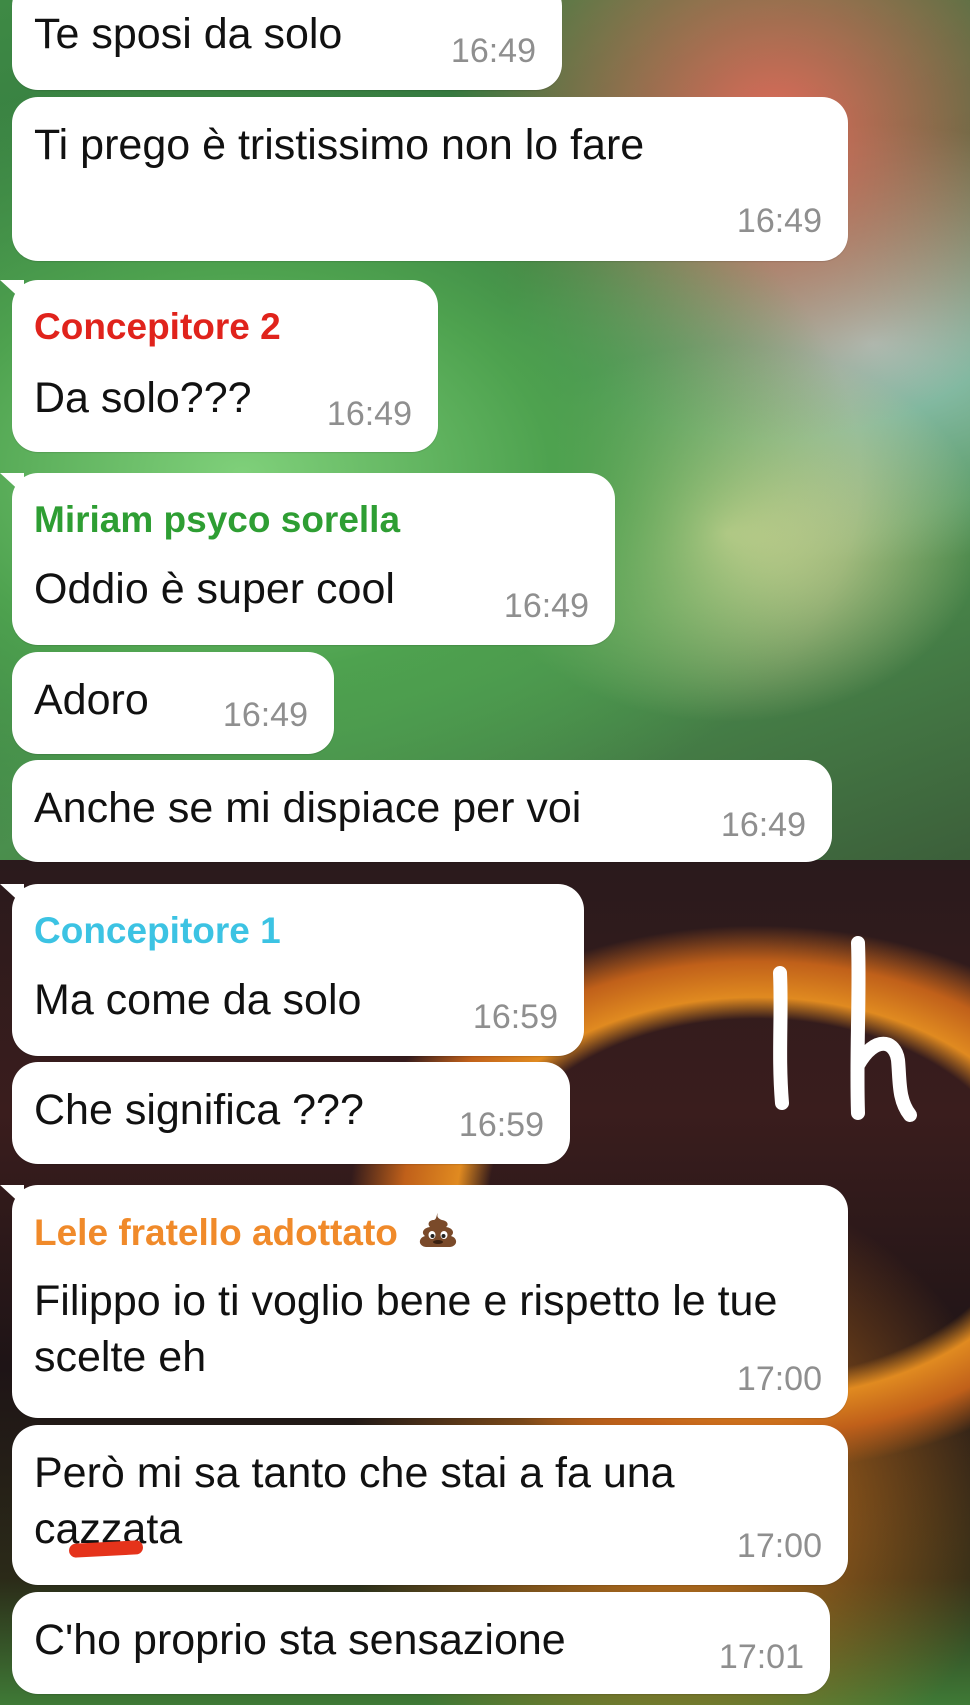 The height and width of the screenshot is (1705, 970). What do you see at coordinates (198, 1000) in the screenshot?
I see `message-text: Ma come da solo` at bounding box center [198, 1000].